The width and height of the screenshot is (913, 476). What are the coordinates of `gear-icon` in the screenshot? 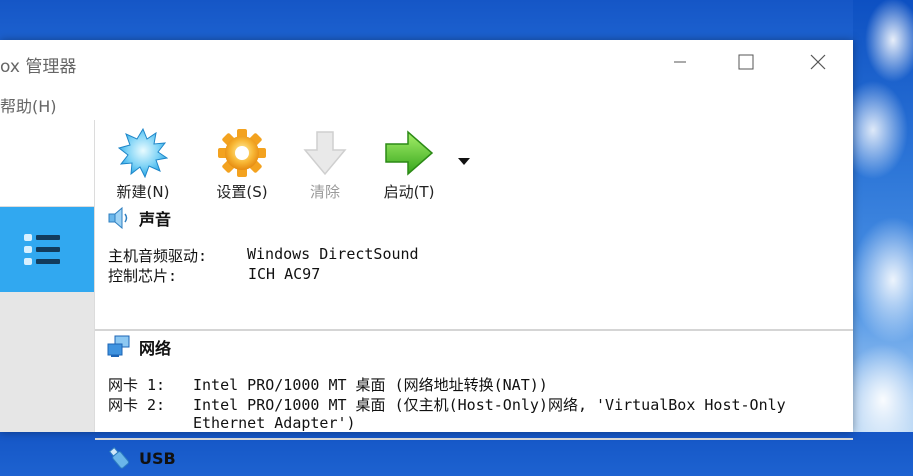 It's located at (242, 153).